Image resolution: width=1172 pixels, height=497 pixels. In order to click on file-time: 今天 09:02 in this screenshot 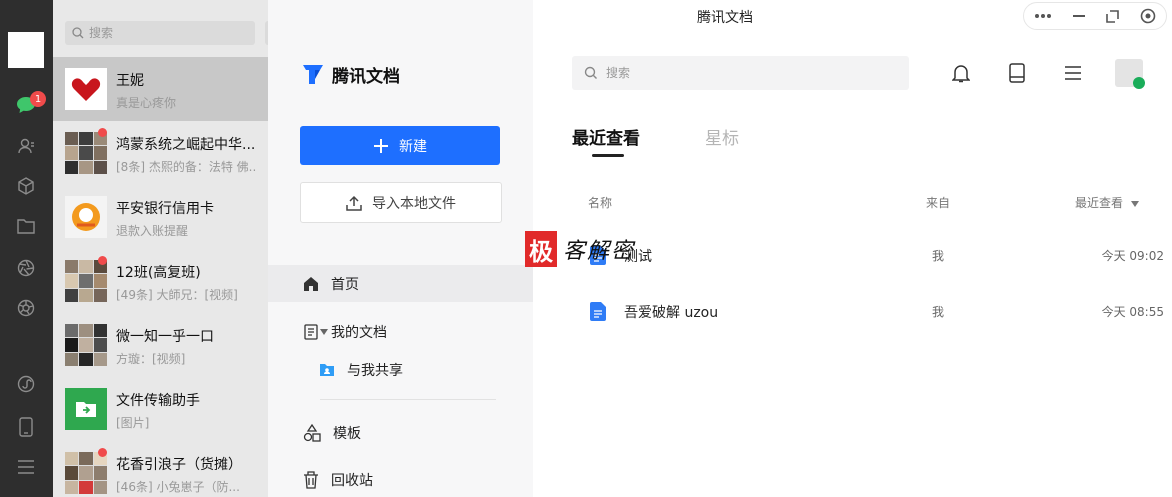, I will do `click(1132, 256)`.